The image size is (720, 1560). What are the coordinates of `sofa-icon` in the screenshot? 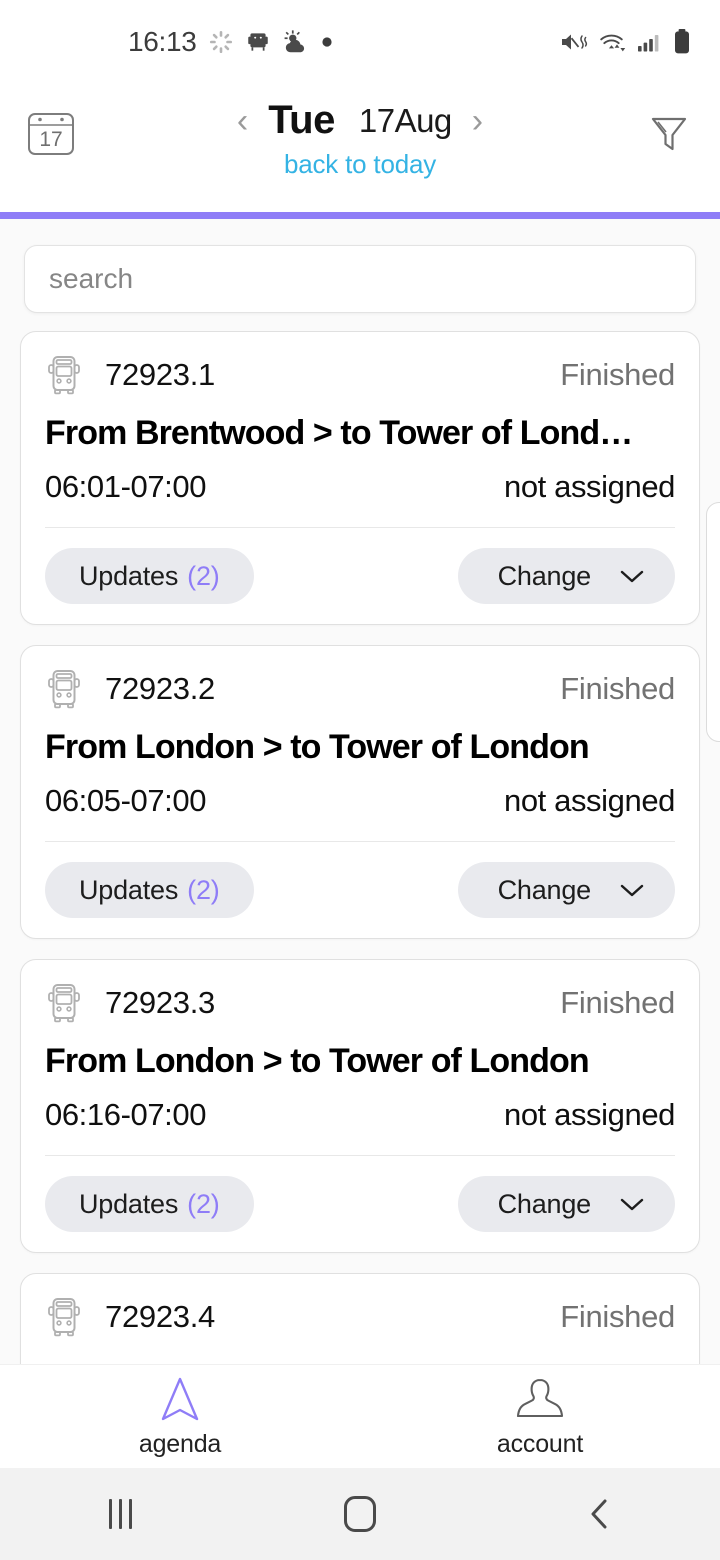 It's located at (257, 42).